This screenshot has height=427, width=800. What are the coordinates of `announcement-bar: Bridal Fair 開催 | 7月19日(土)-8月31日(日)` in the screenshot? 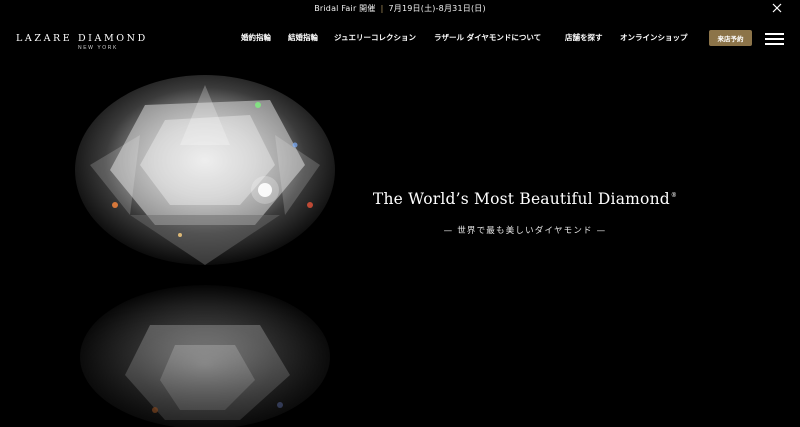 It's located at (400, 8).